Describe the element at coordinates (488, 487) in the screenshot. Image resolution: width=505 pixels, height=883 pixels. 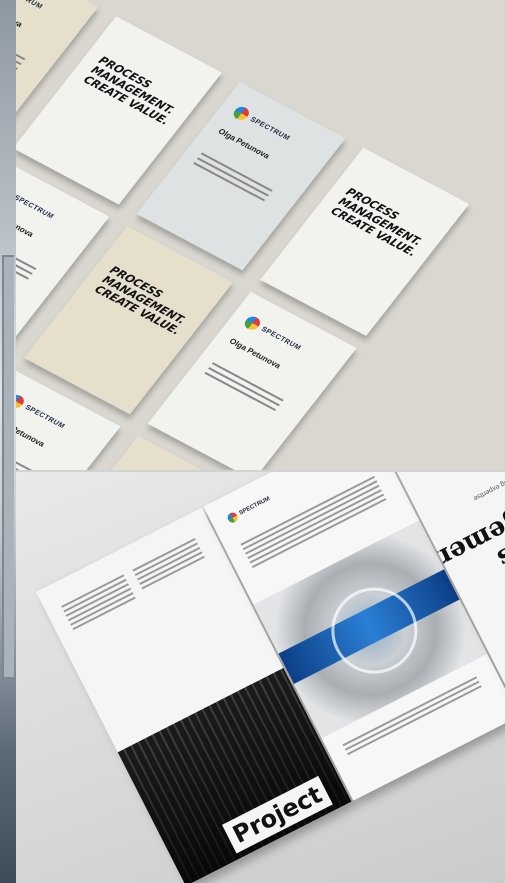
I see `cover-subline: full complex of engineering expertise` at that location.